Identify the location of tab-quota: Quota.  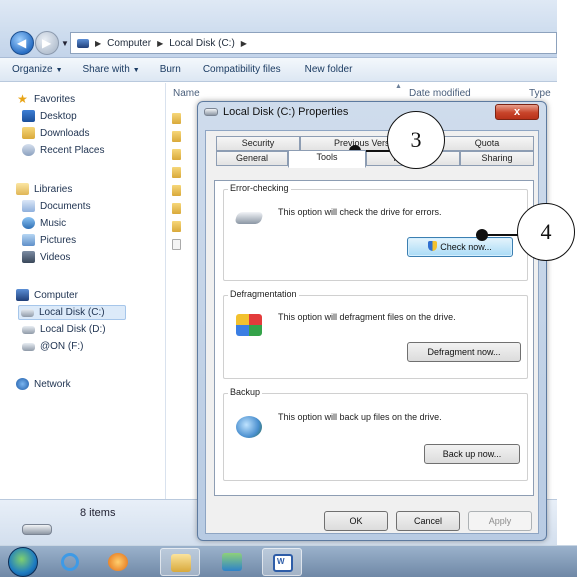
(487, 143).